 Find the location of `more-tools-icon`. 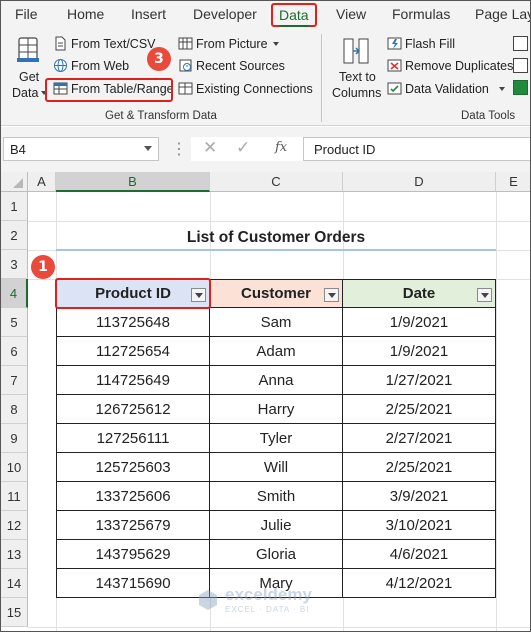

more-tools-icon is located at coordinates (521, 69).